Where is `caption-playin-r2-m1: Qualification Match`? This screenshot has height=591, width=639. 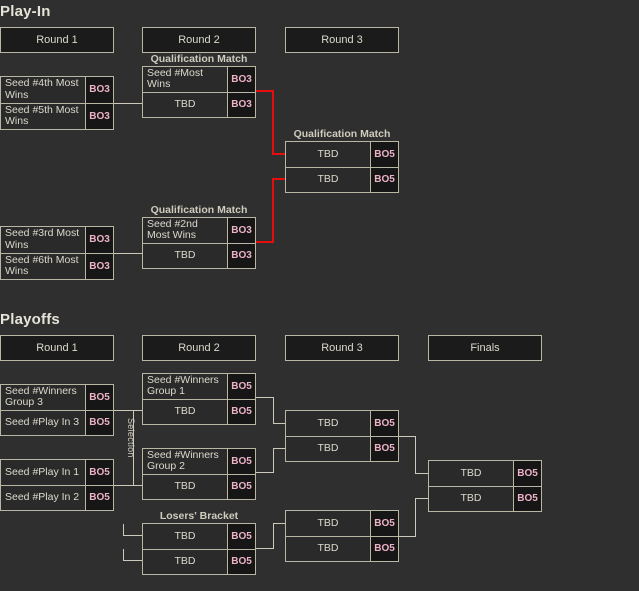
caption-playin-r2-m1: Qualification Match is located at coordinates (199, 59).